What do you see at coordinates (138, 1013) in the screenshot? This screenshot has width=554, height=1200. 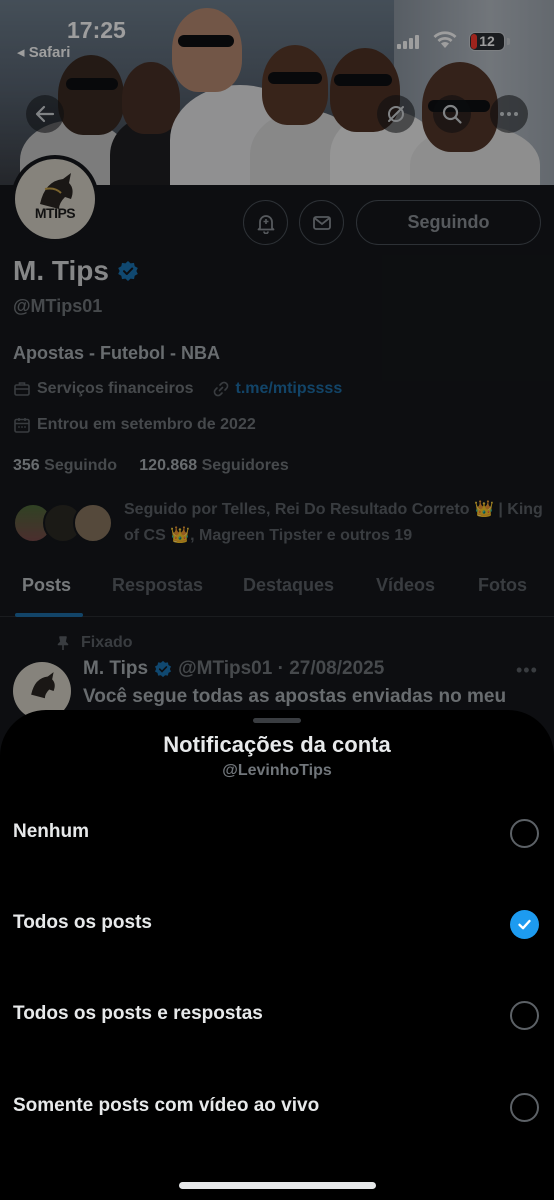 I see `option-label: Todos os posts e respostas` at bounding box center [138, 1013].